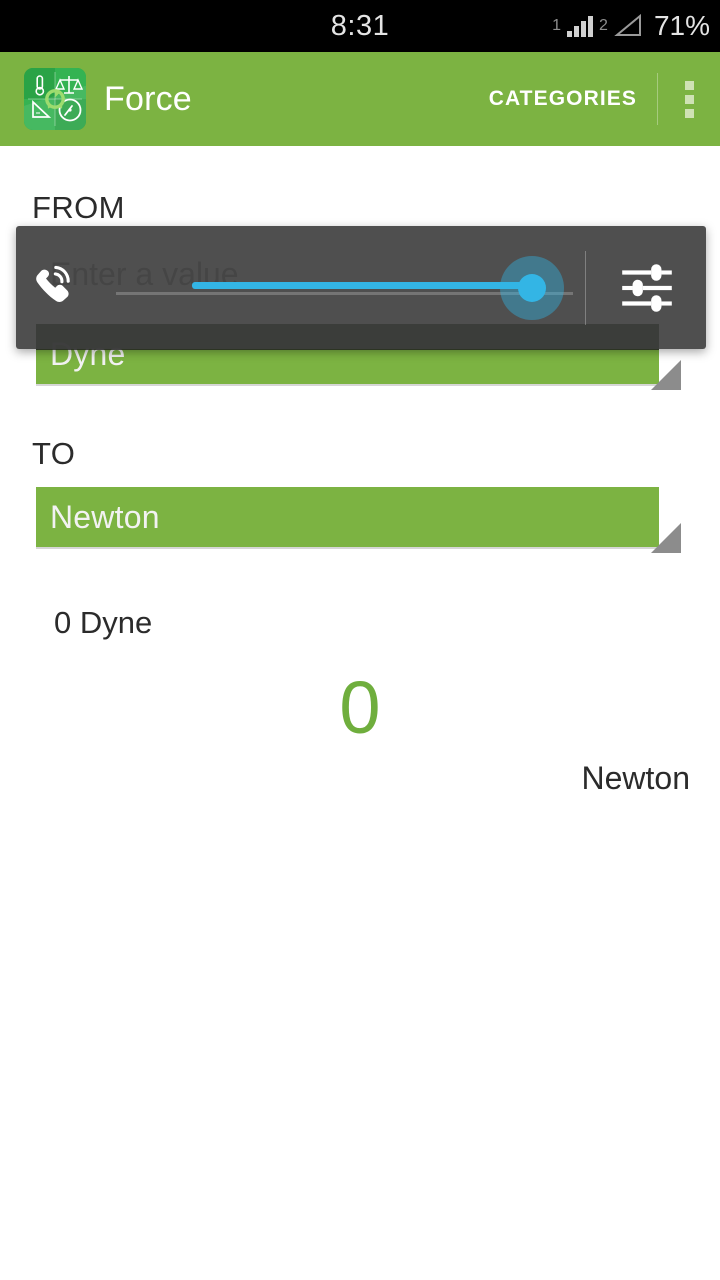  What do you see at coordinates (103, 622) in the screenshot?
I see `from-value-summary: 0 Dyne` at bounding box center [103, 622].